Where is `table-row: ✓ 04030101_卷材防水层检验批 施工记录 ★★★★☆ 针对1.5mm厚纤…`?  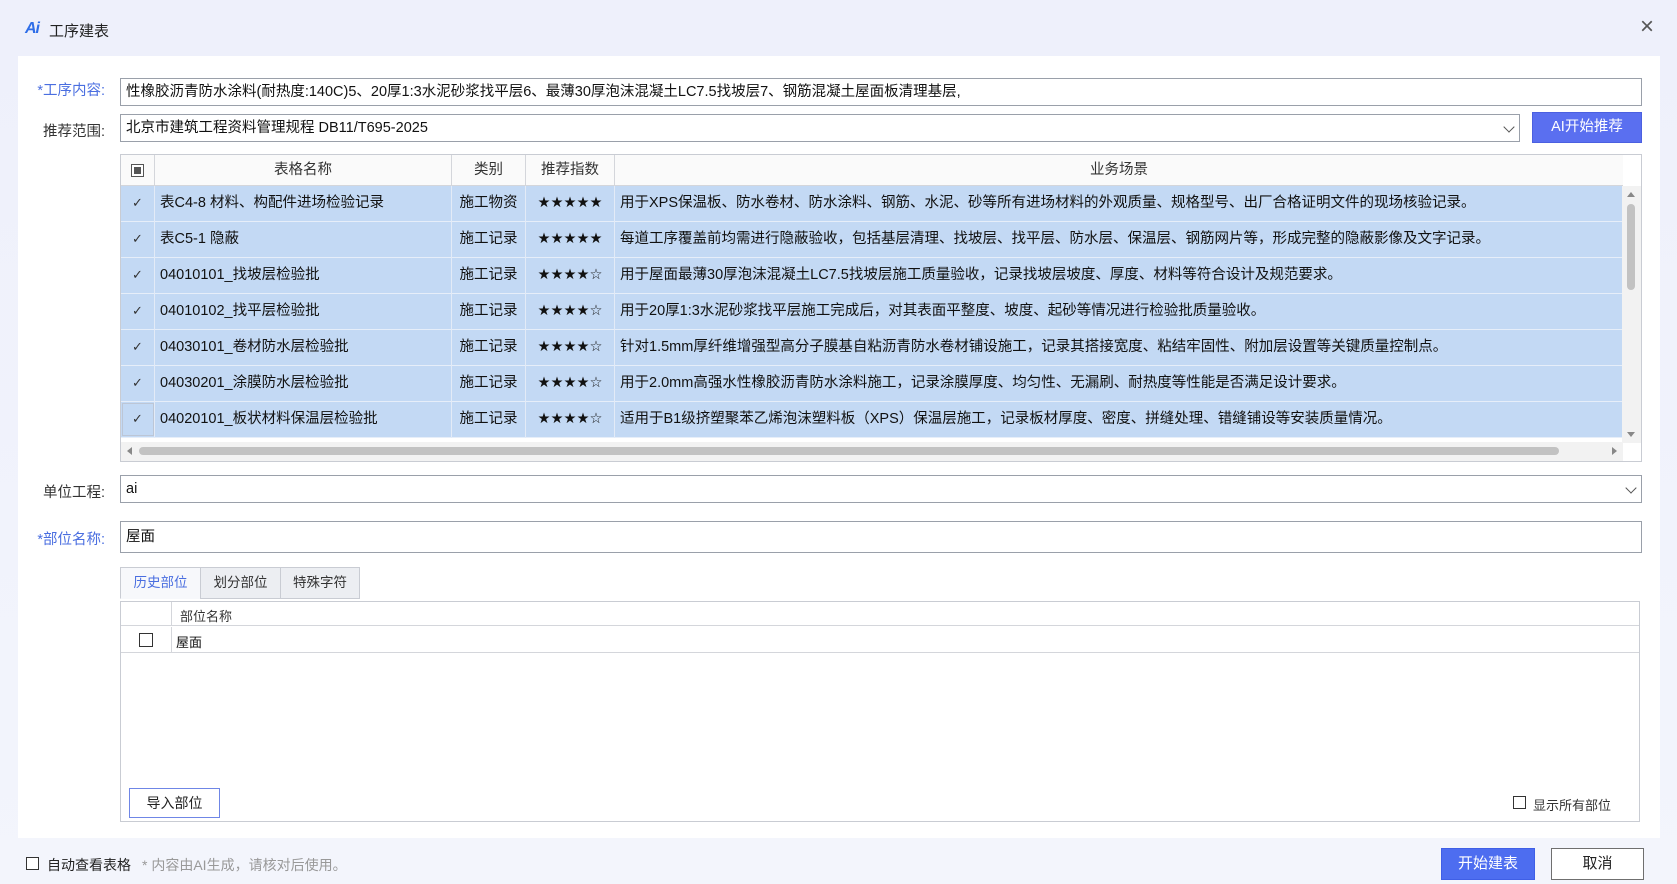 table-row: ✓ 04030101_卷材防水层检验批 施工记录 ★★★★☆ 针对1.5mm厚纤… is located at coordinates (872, 348).